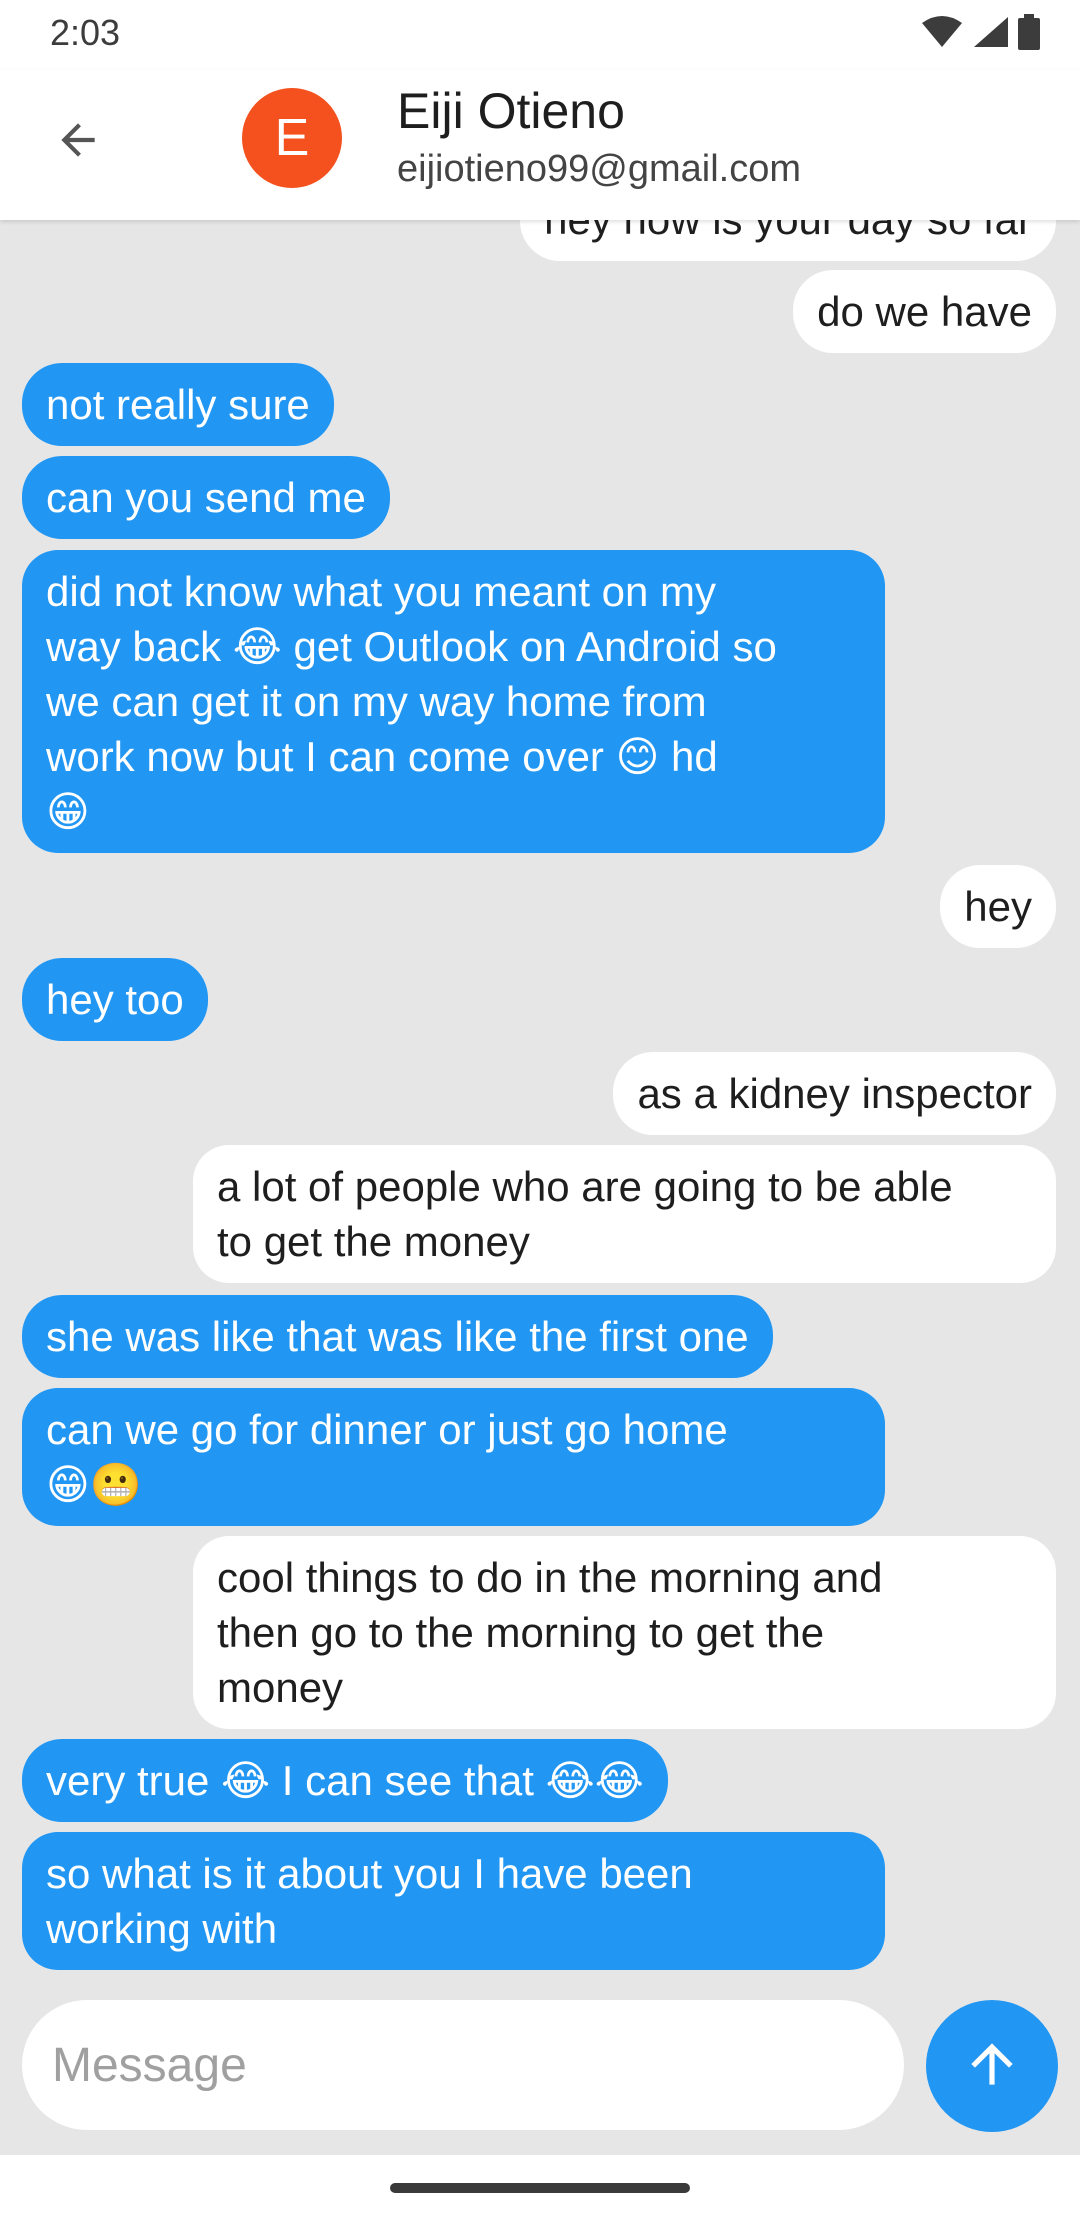  I want to click on chat-header: E Eiji Otieno eijiotieno99@gmail.com, so click(540, 145).